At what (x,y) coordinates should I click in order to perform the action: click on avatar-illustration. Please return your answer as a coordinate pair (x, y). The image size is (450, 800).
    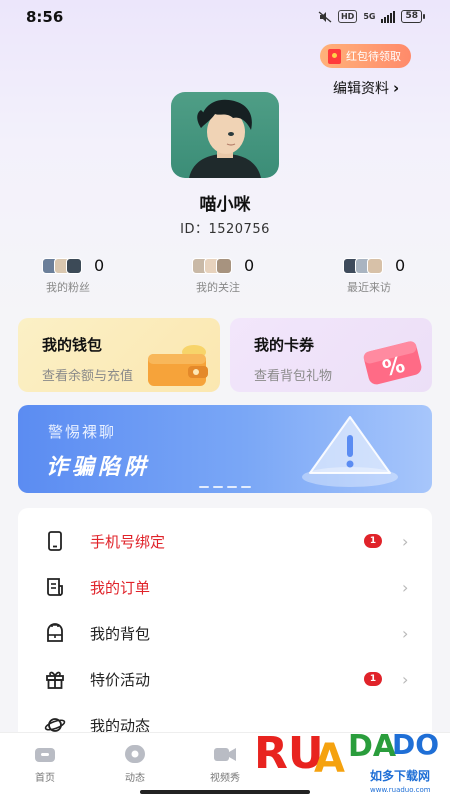
    Looking at the image, I should click on (225, 138).